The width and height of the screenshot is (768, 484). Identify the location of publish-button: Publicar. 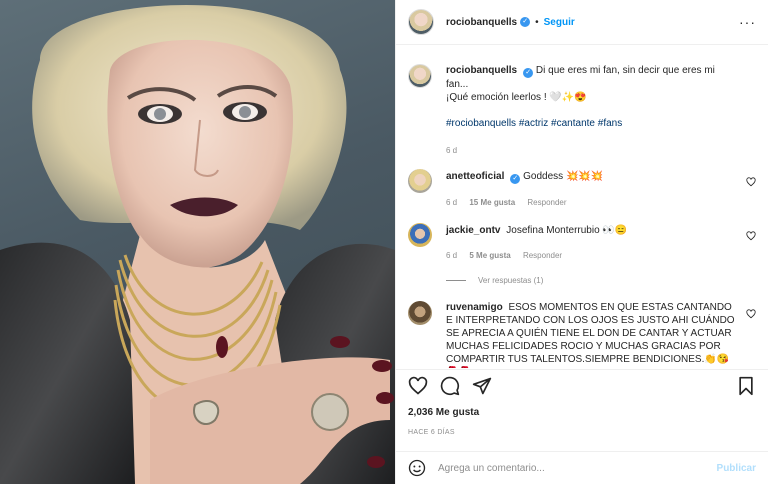
(736, 468).